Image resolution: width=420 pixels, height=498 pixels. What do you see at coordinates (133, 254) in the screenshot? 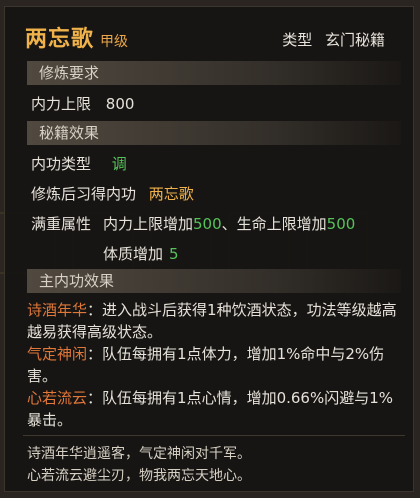
I see `full-line-2-text: 体质增加` at bounding box center [133, 254].